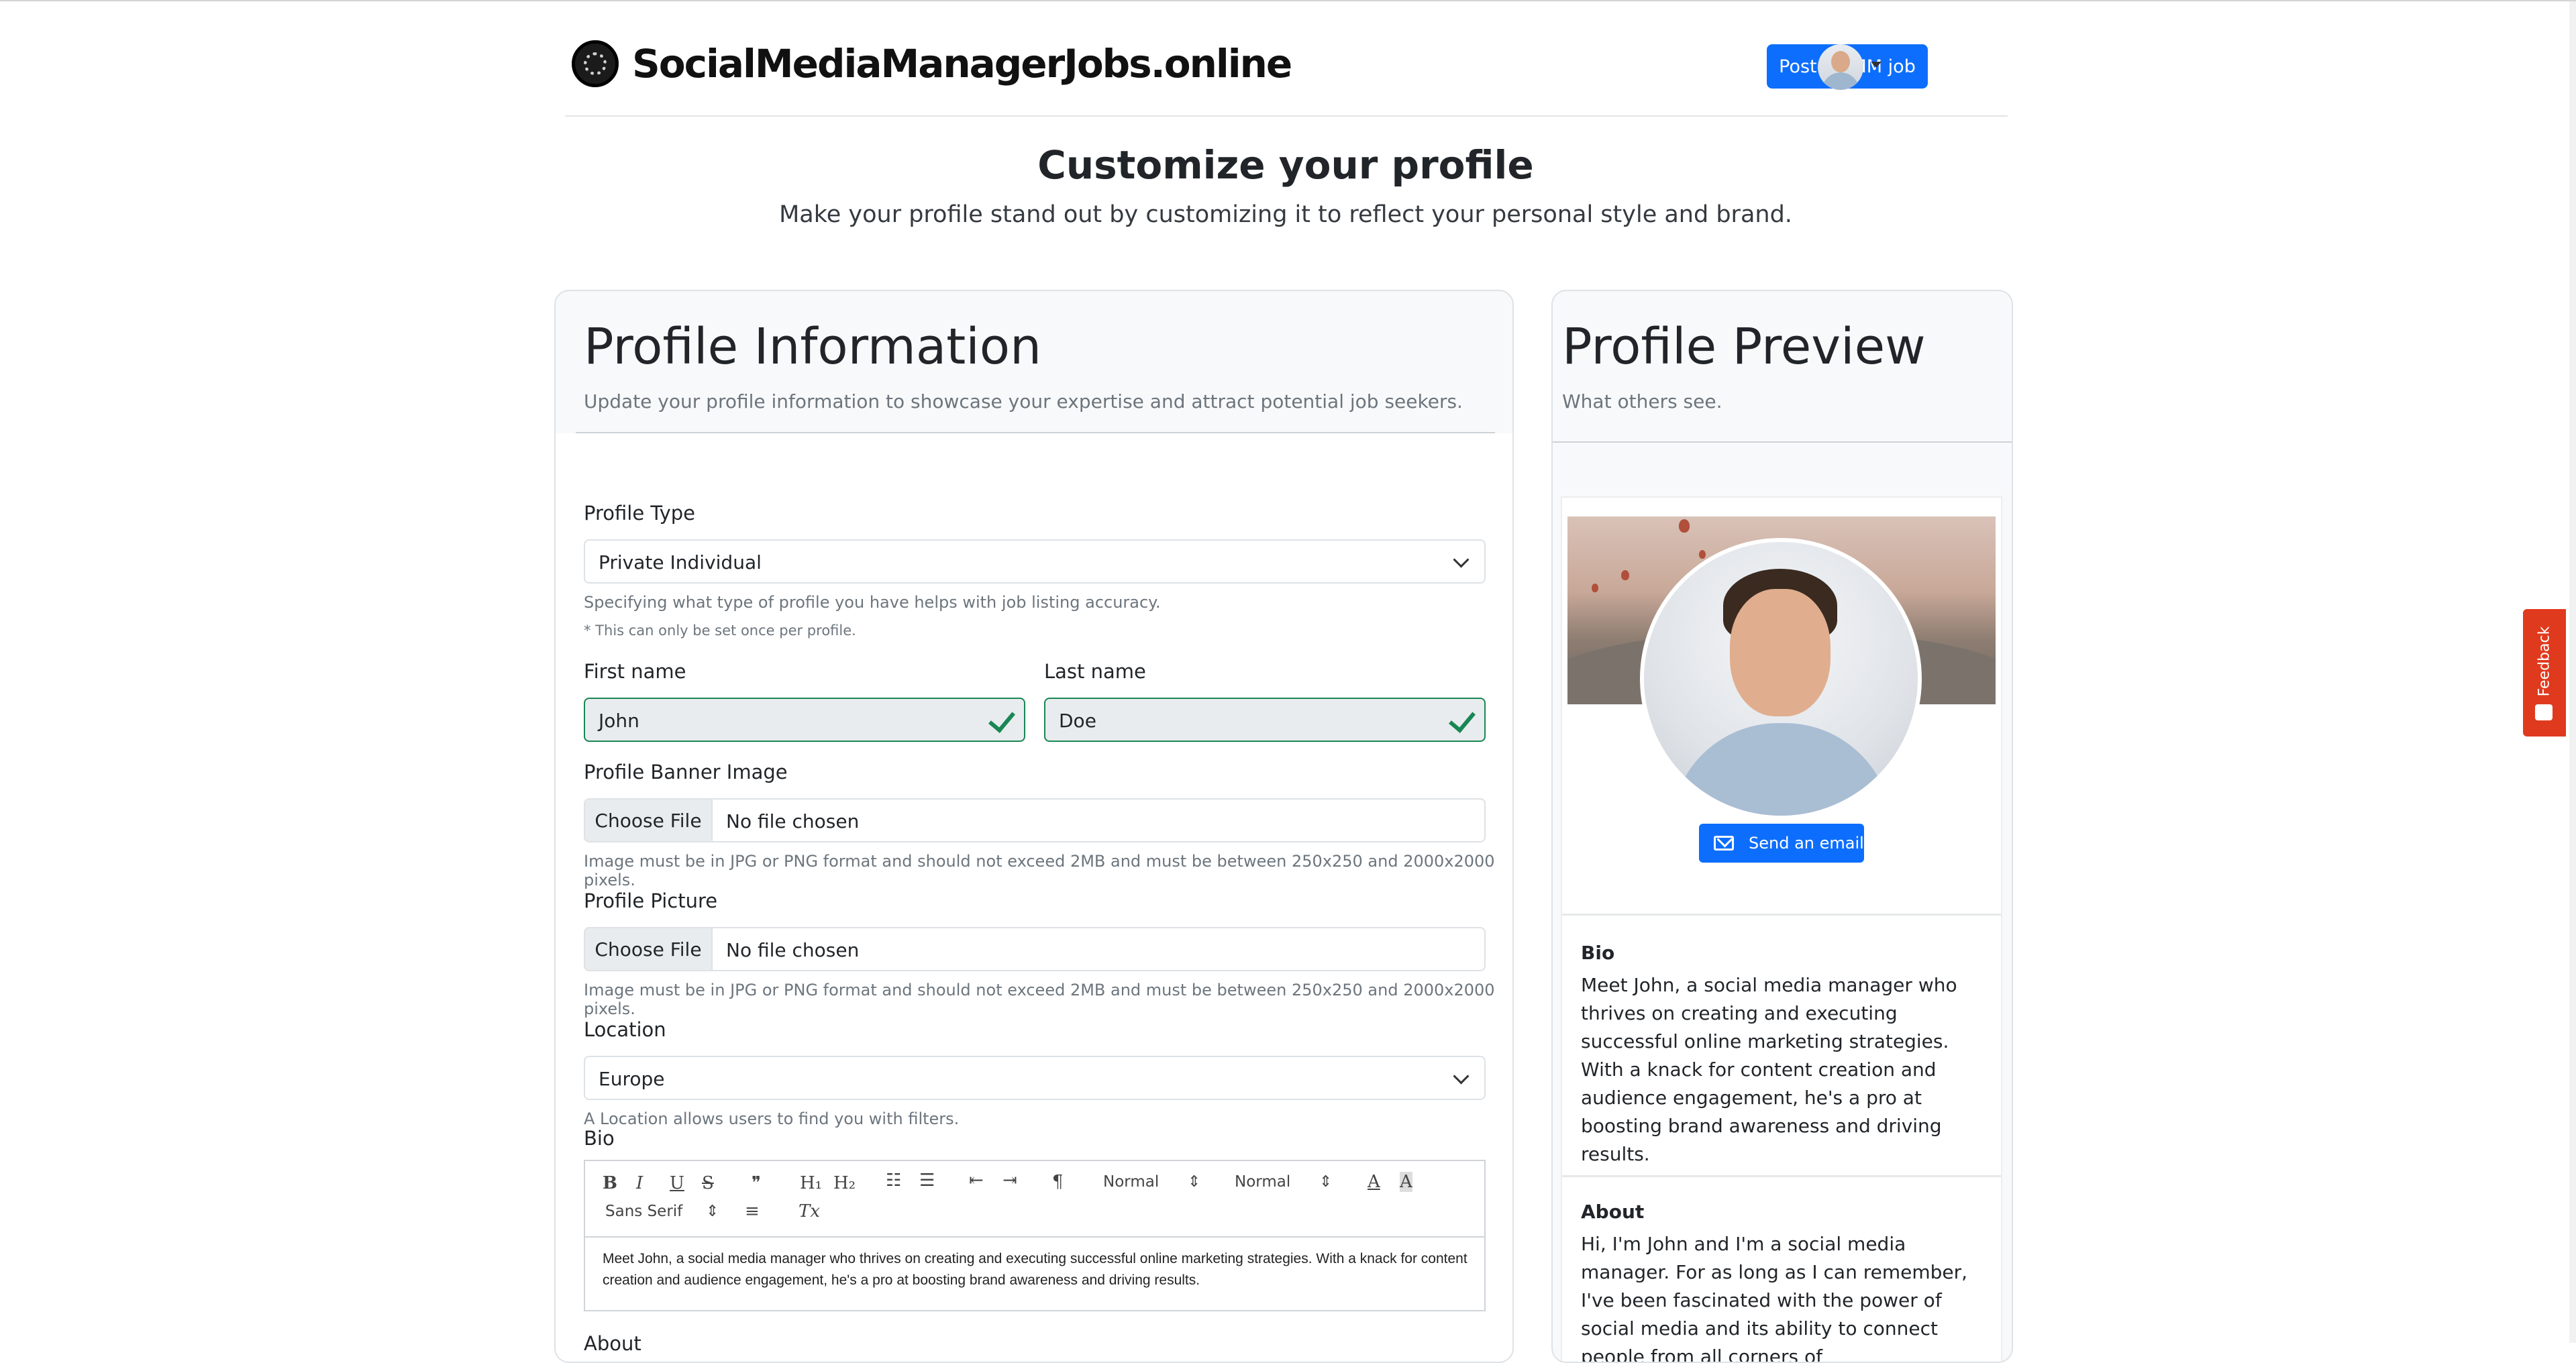 Image resolution: width=2576 pixels, height=1363 pixels. Describe the element at coordinates (752, 1211) in the screenshot. I see `align-icon: ≡` at that location.